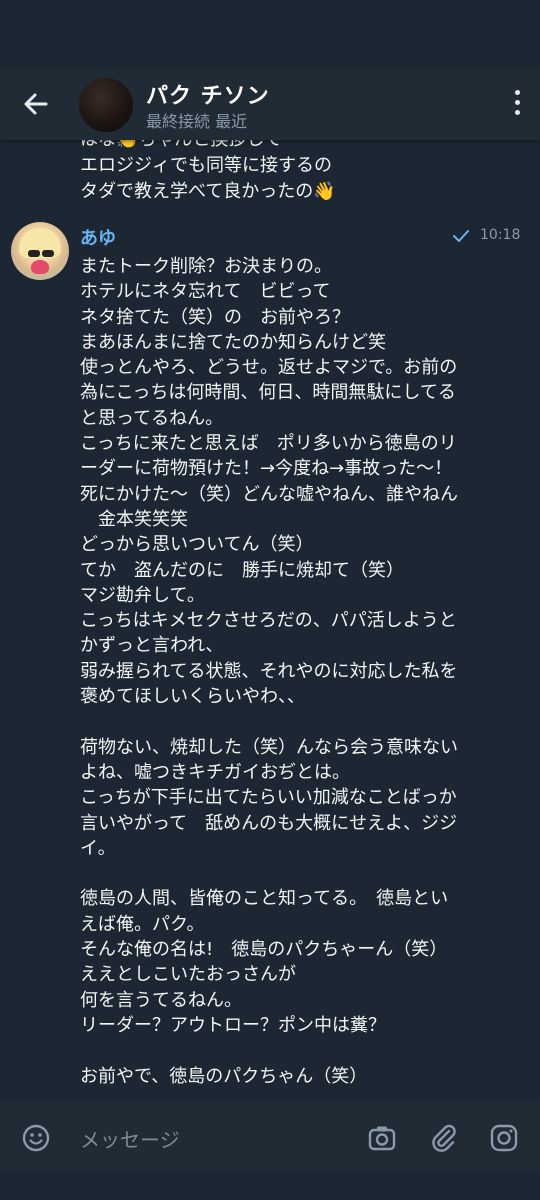  Describe the element at coordinates (269, 747) in the screenshot. I see `message-line: 荷物ない、焼却した（笑）んなら会う意味ない` at that location.